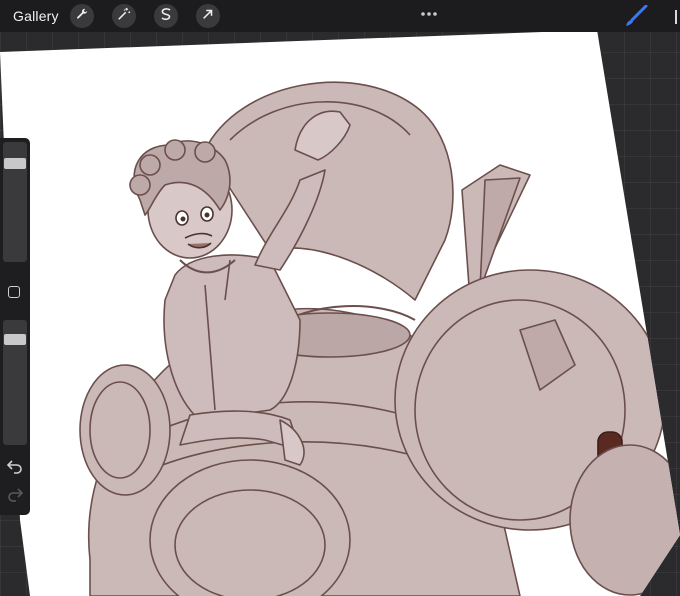 Image resolution: width=680 pixels, height=596 pixels. I want to click on gallery-button: Gallery, so click(36, 16).